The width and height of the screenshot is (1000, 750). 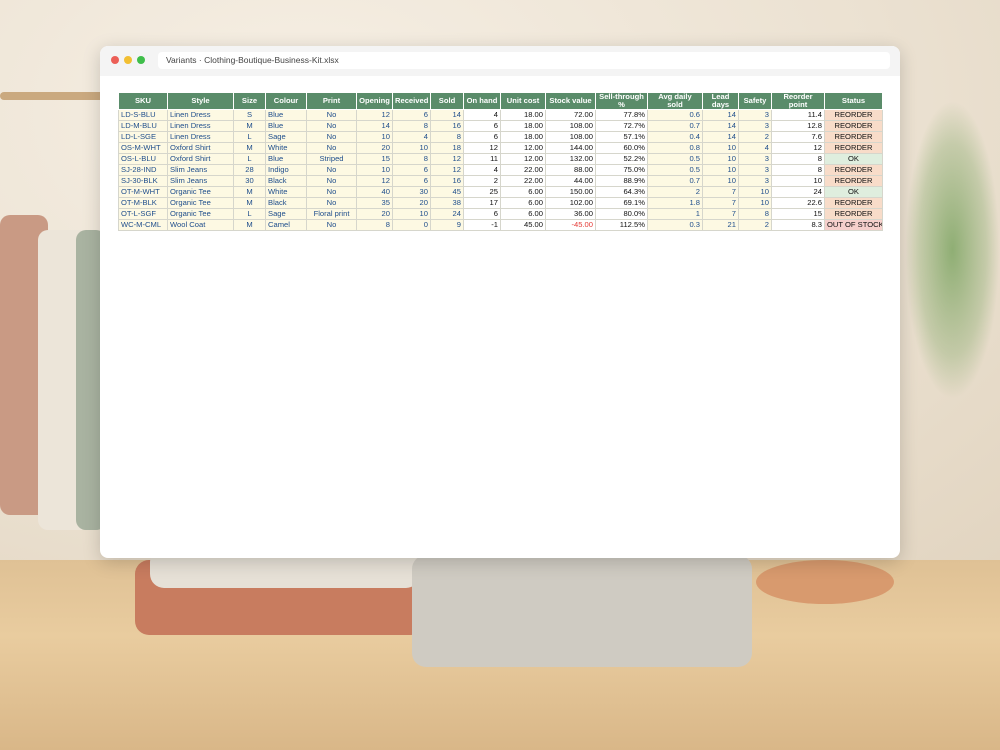 What do you see at coordinates (411, 225) in the screenshot?
I see `cell-received: 0` at bounding box center [411, 225].